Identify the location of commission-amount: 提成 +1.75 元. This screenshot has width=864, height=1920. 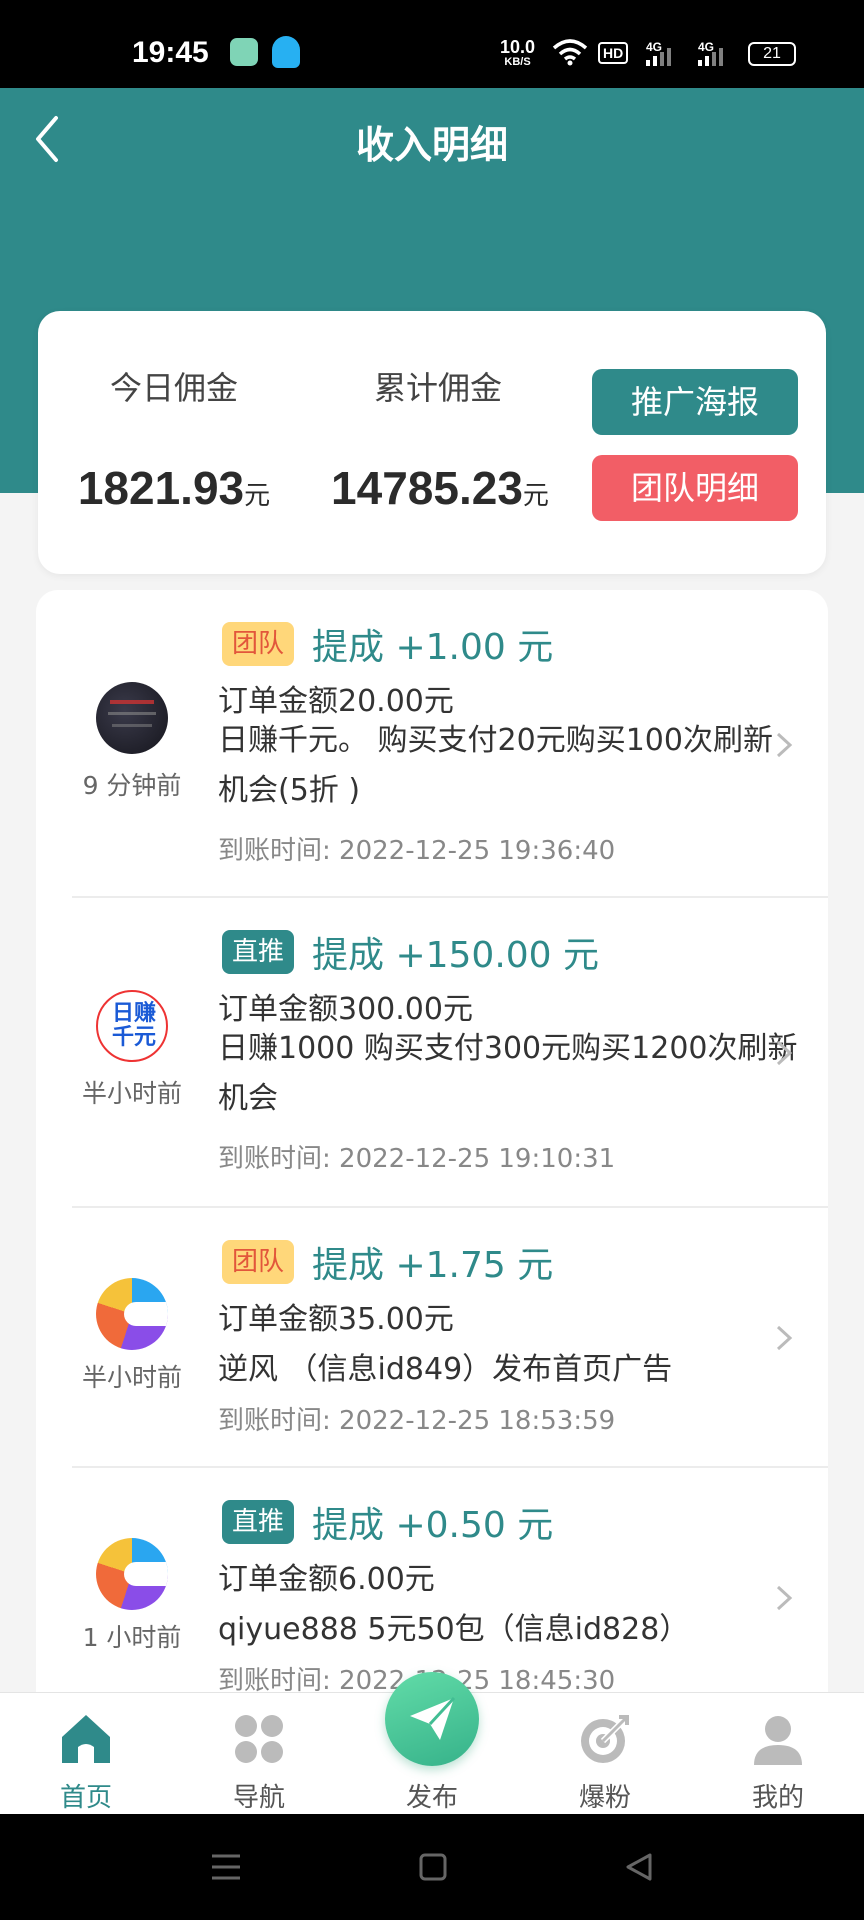
(433, 1265).